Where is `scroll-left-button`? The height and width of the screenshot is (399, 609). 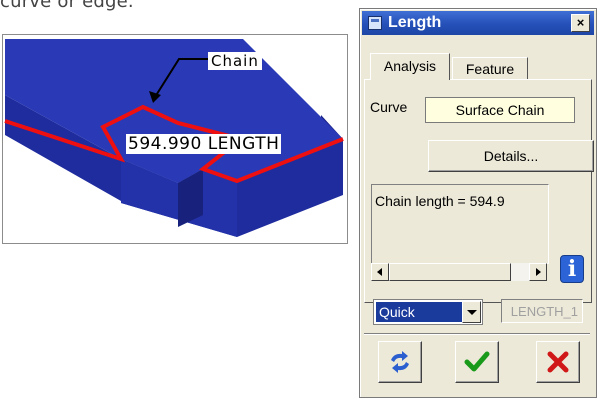
scroll-left-button is located at coordinates (380, 272).